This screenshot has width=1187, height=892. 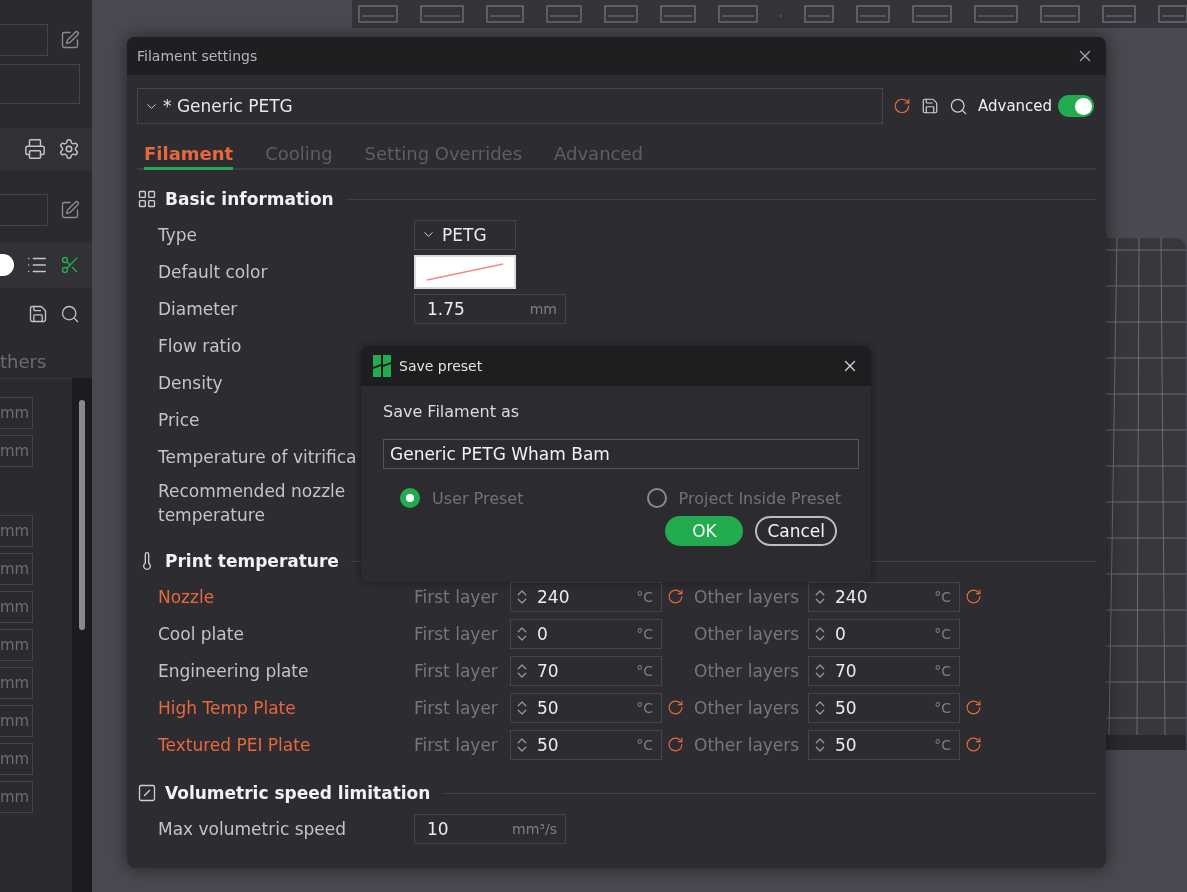 I want to click on setting-label: Type, so click(x=178, y=235).